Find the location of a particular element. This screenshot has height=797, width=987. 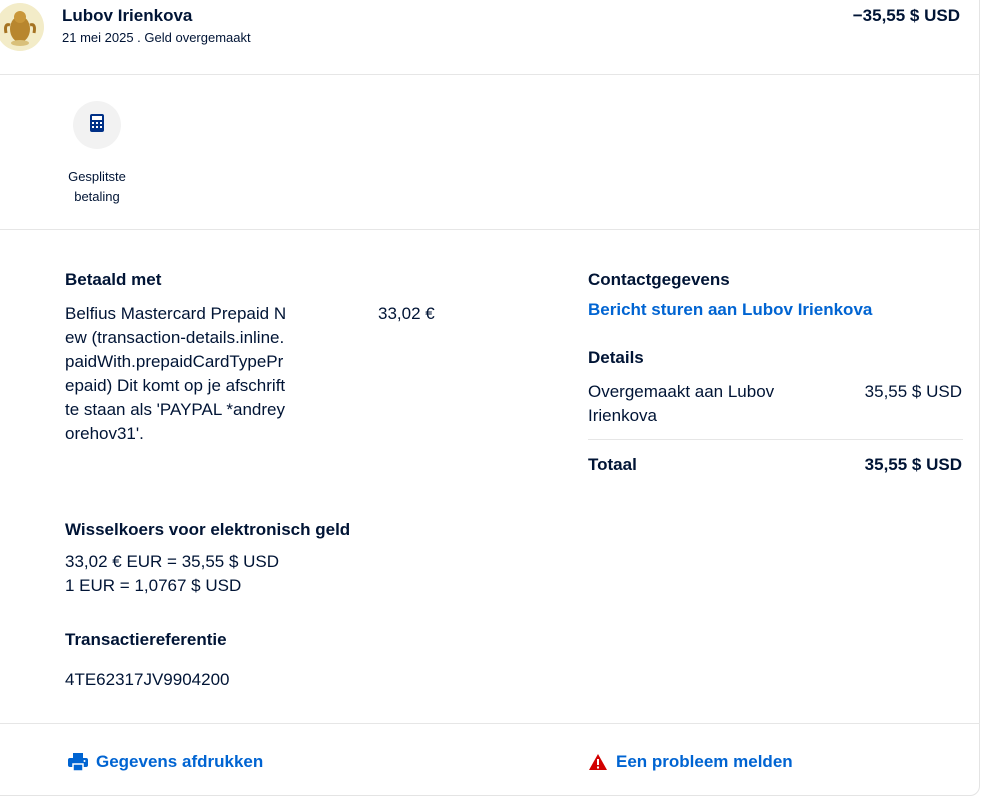

report-problem-link: Een probleem melden is located at coordinates (690, 762).